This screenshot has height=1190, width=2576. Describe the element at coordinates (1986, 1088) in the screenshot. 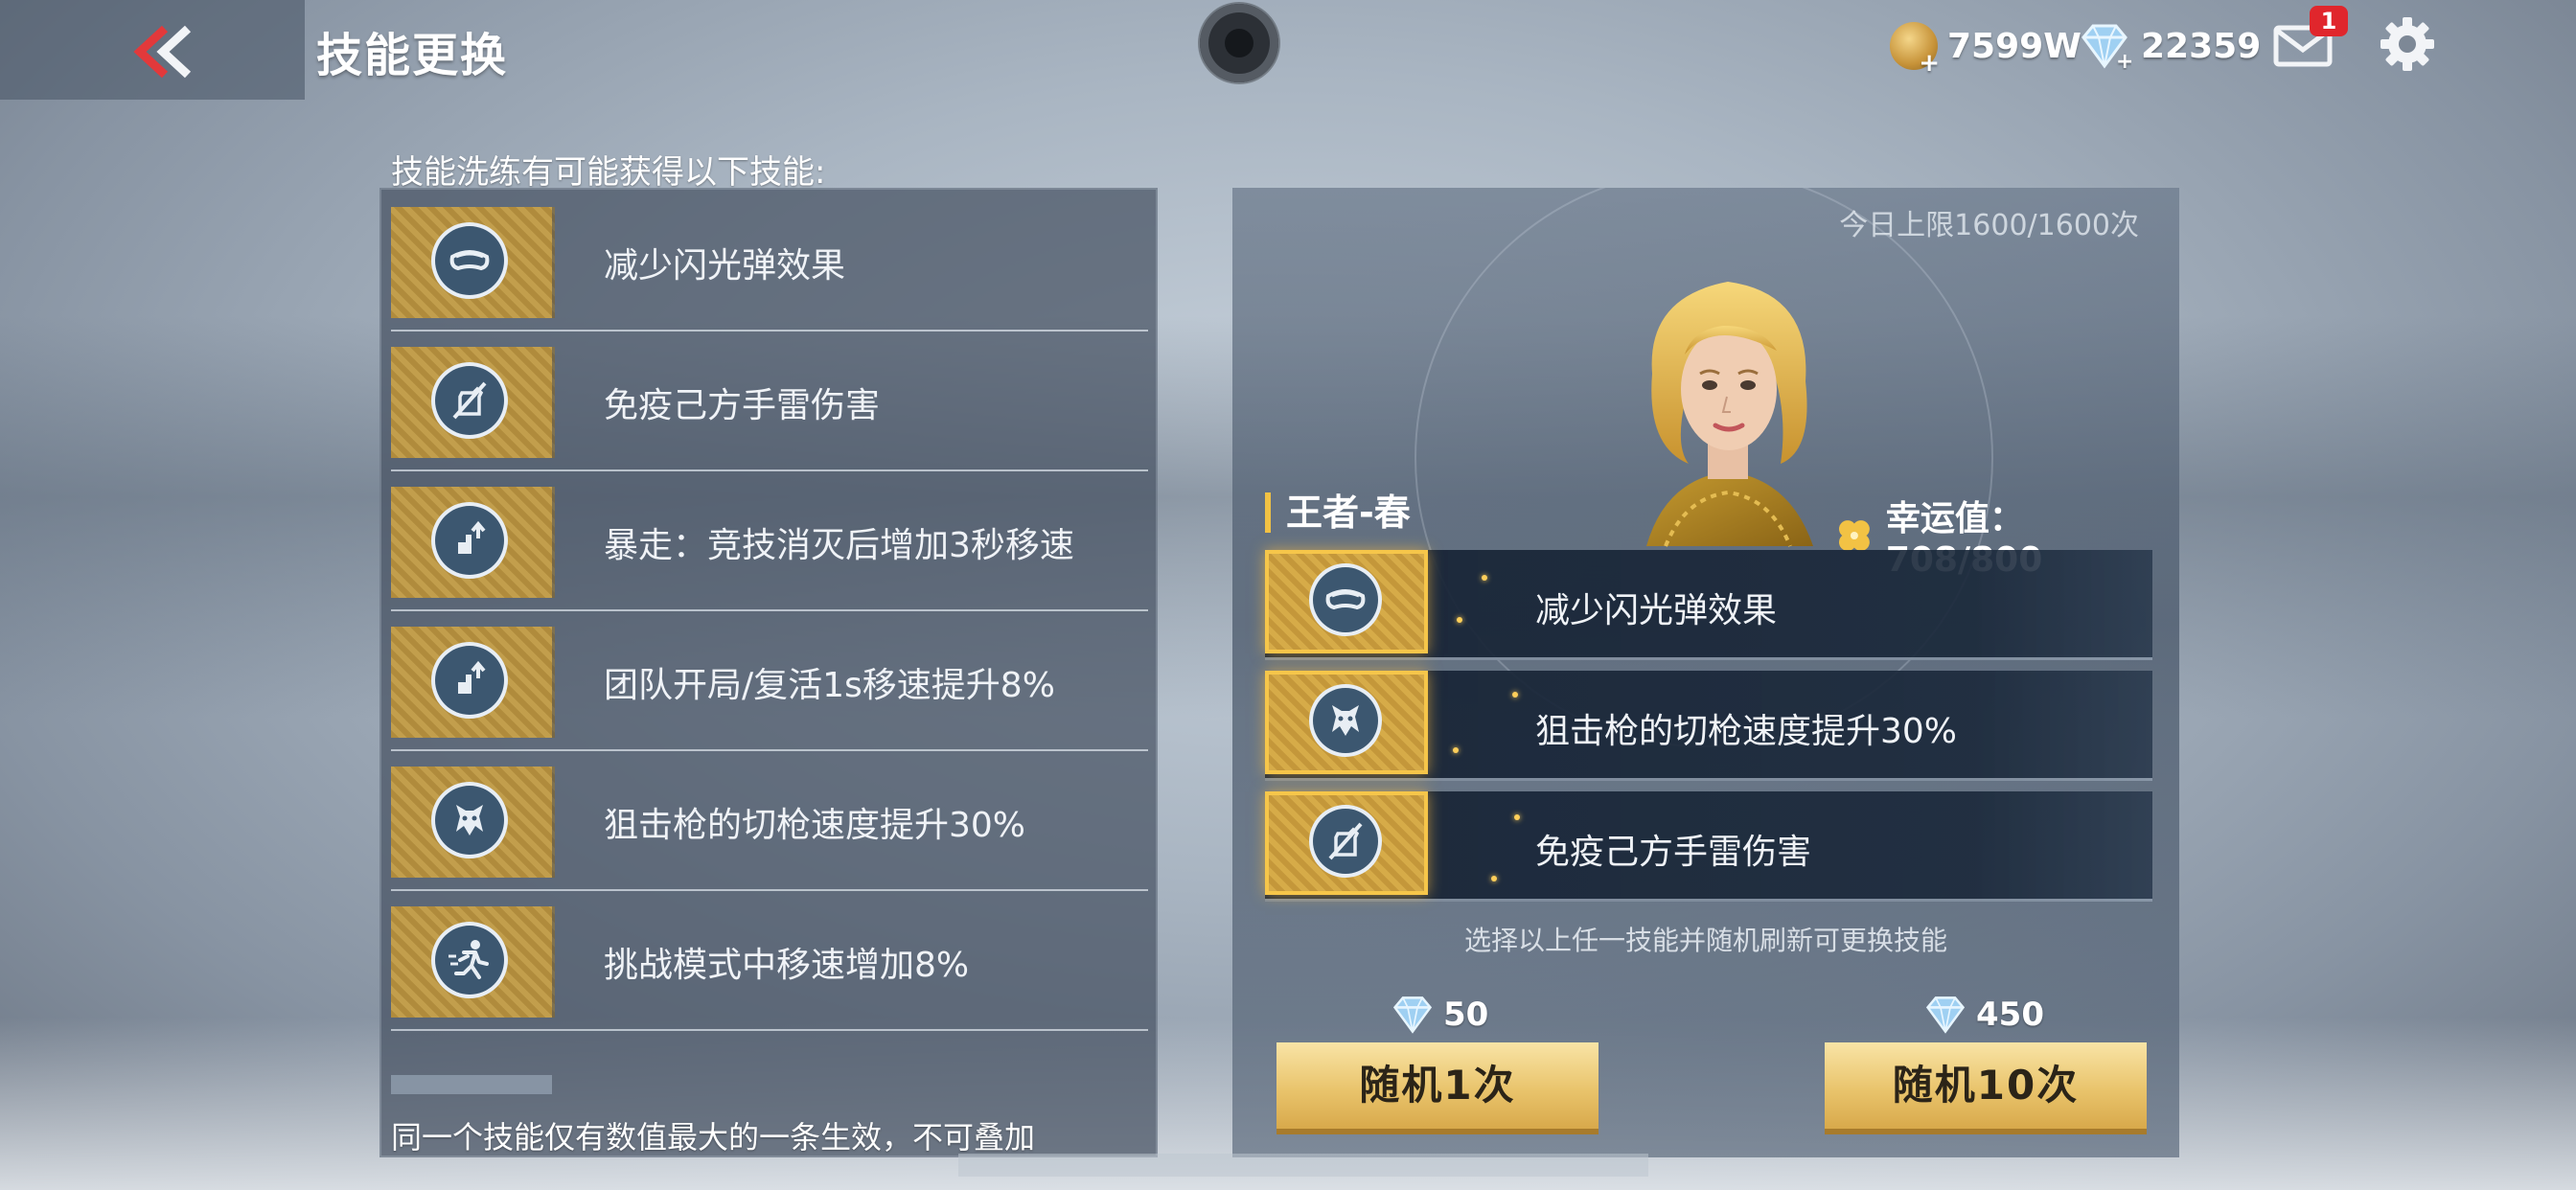

I see `roll-ten-button: 随机10次` at that location.